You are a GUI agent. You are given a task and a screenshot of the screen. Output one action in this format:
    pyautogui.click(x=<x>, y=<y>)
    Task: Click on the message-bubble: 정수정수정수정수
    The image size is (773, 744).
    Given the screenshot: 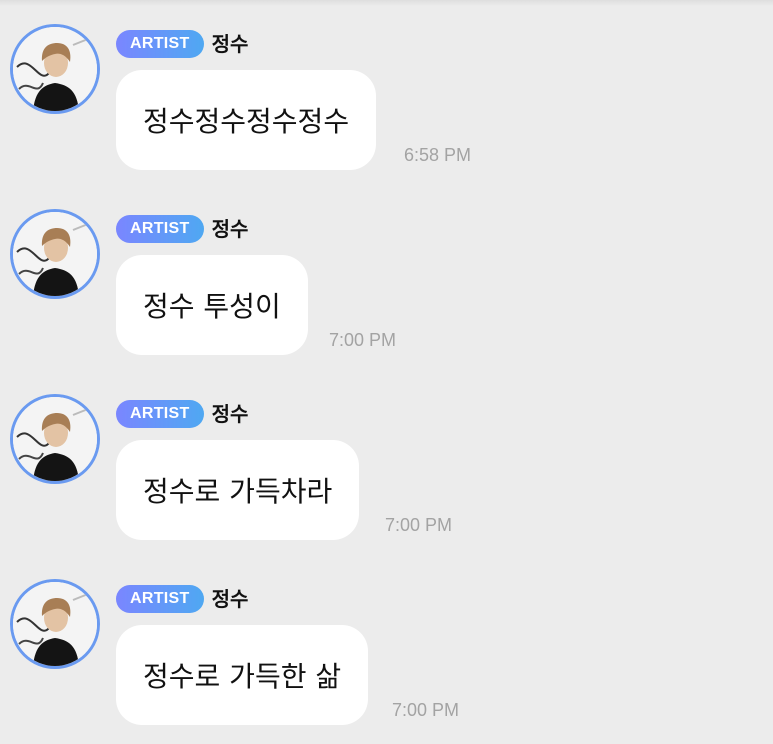 What is the action you would take?
    pyautogui.click(x=246, y=120)
    